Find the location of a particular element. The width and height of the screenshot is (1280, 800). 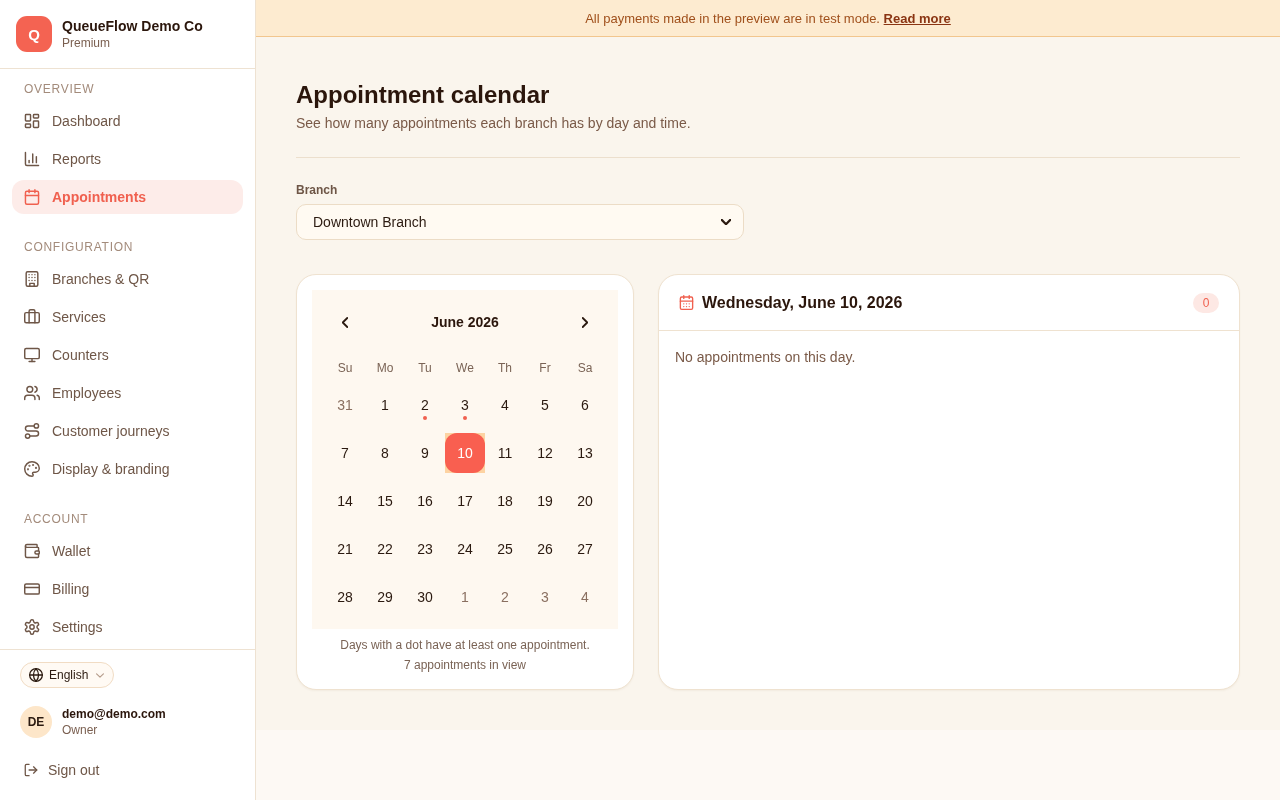

calendar-day: 19 is located at coordinates (545, 501).